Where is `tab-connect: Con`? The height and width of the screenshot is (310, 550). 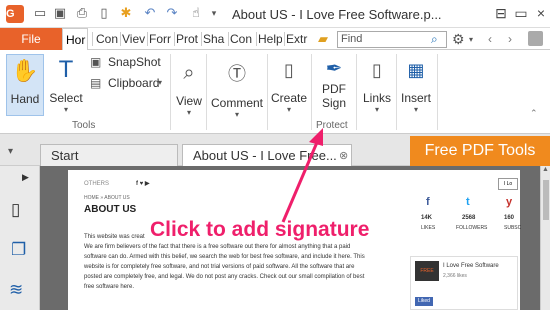 tab-connect: Con is located at coordinates (242, 39).